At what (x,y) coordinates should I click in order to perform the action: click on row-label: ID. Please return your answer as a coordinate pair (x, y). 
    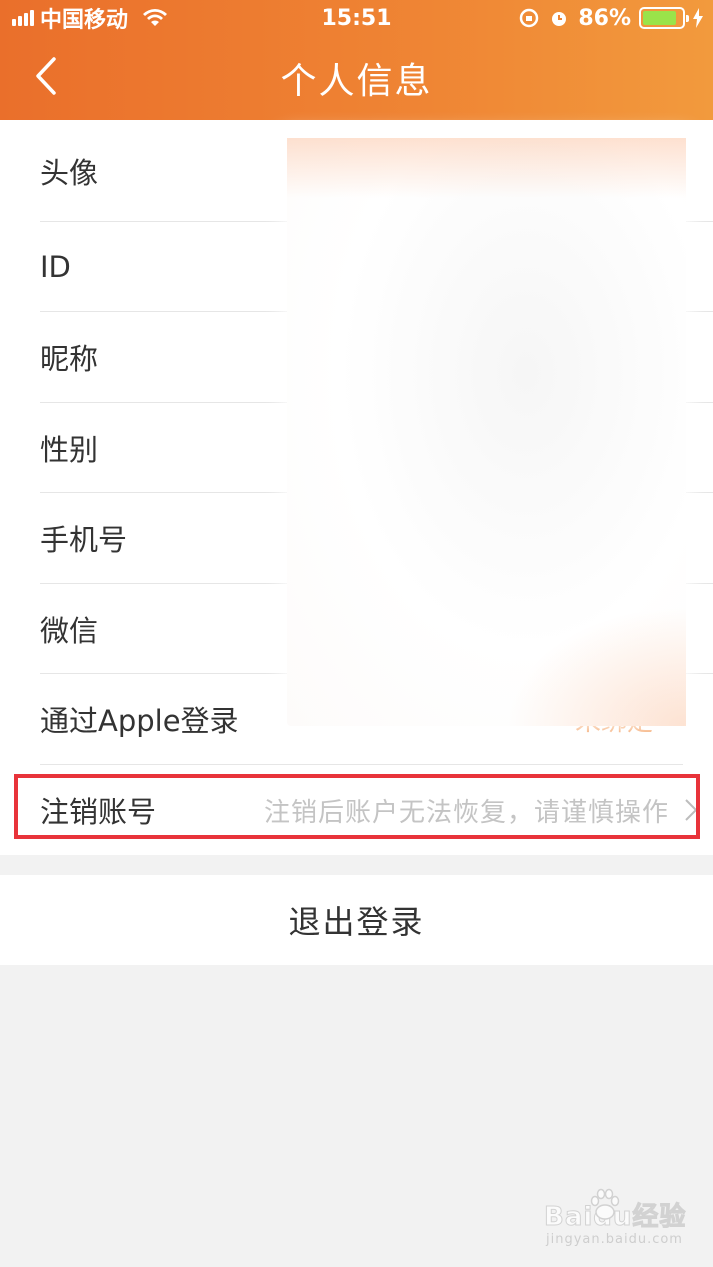
    Looking at the image, I should click on (55, 266).